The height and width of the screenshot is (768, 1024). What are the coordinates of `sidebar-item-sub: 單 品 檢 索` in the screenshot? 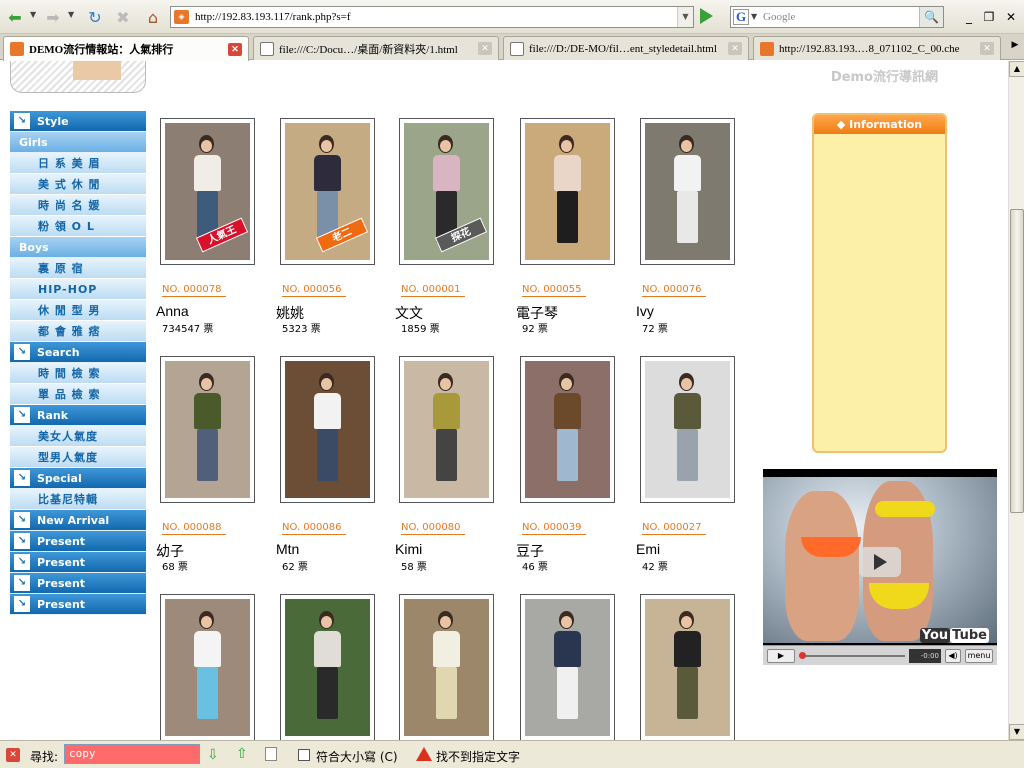 It's located at (78, 394).